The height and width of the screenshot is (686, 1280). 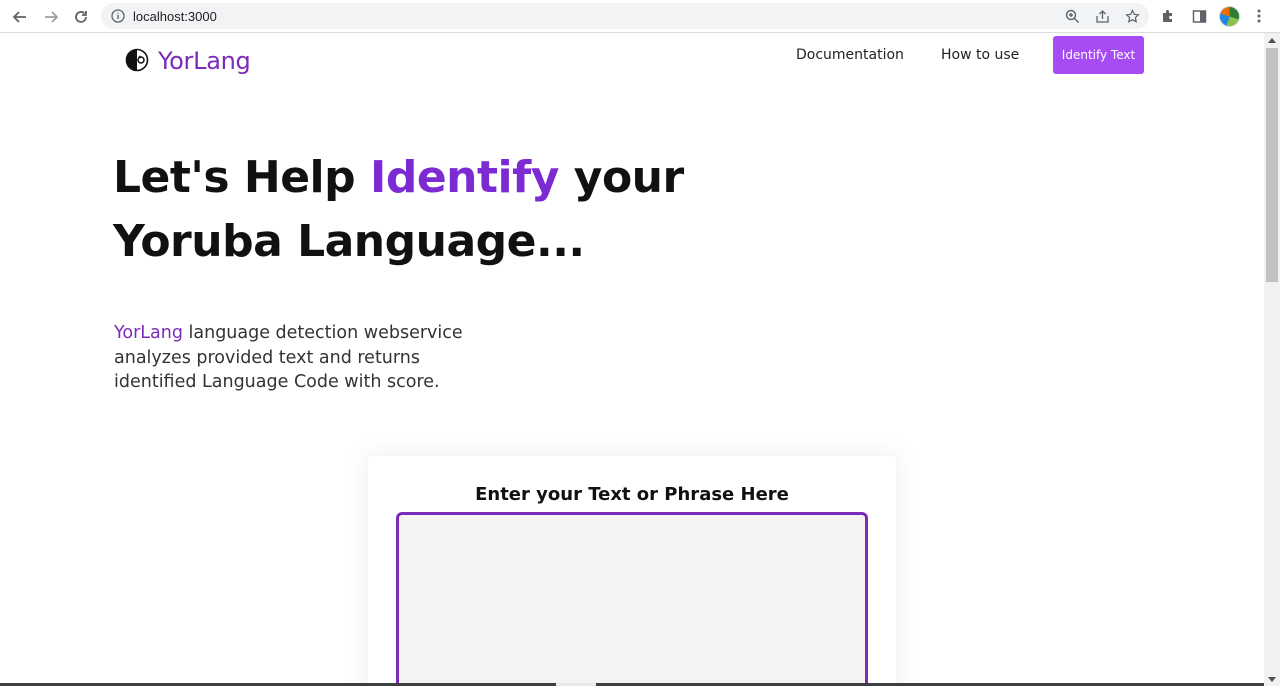 What do you see at coordinates (625, 16) in the screenshot?
I see `address-bar: localhost:3000` at bounding box center [625, 16].